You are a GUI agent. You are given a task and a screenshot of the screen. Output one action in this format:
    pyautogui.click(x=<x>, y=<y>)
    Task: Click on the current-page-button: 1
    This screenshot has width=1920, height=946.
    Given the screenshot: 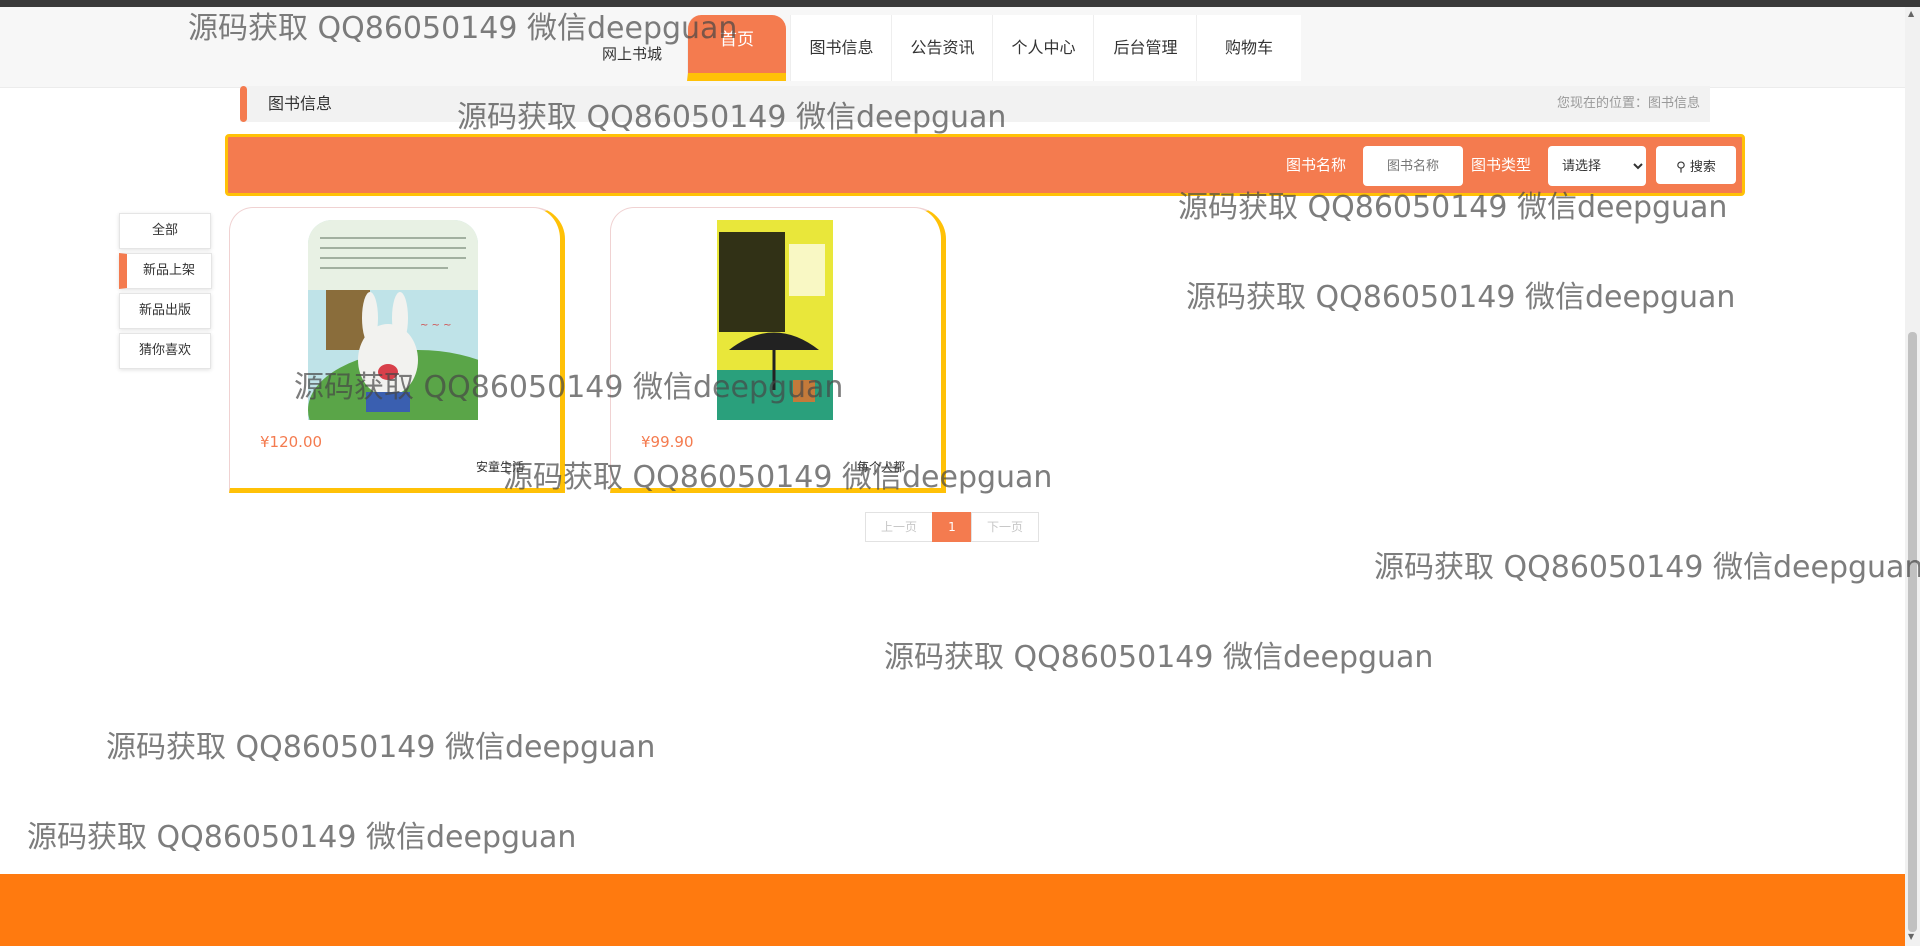 What is the action you would take?
    pyautogui.click(x=952, y=527)
    